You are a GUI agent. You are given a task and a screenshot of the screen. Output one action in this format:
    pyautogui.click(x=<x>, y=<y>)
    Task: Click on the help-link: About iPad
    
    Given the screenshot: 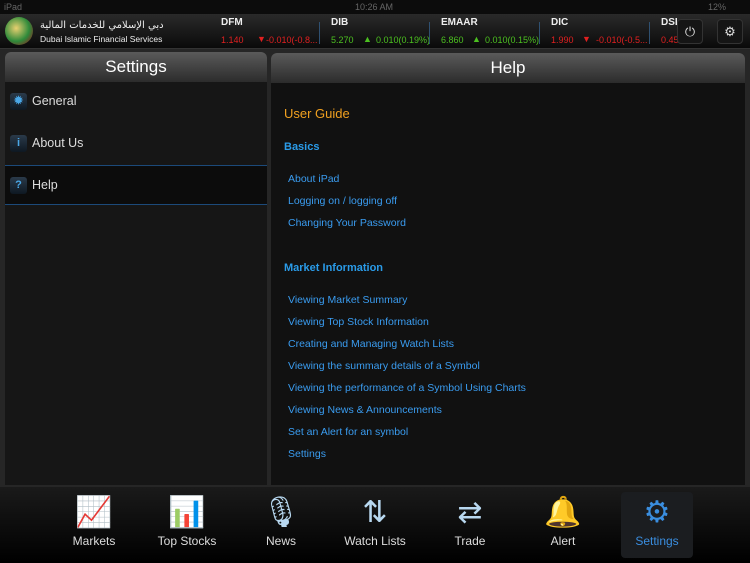 What is the action you would take?
    pyautogui.click(x=313, y=179)
    